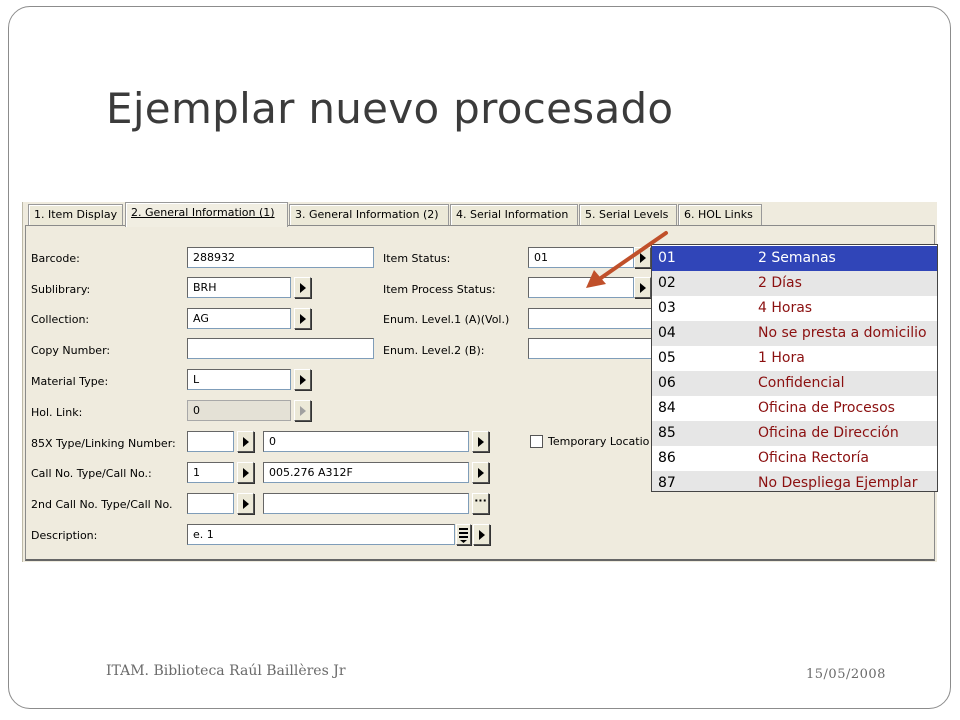 The height and width of the screenshot is (720, 960). I want to click on collection-lookup-button, so click(302, 318).